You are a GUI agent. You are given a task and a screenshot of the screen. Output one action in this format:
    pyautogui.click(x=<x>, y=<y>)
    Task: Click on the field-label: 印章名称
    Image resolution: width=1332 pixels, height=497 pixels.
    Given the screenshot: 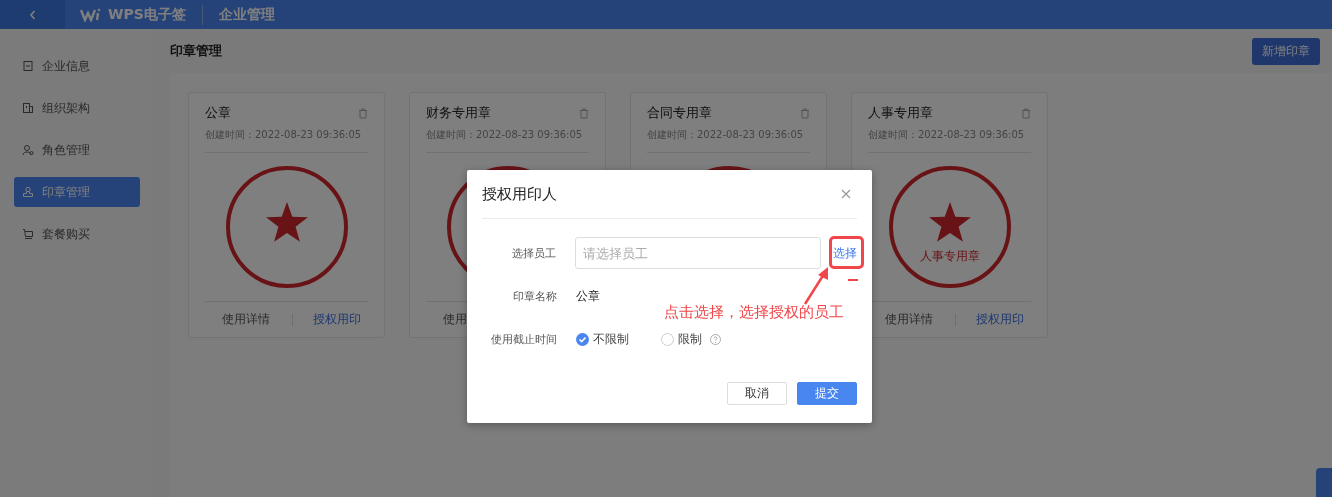 What is the action you would take?
    pyautogui.click(x=534, y=296)
    